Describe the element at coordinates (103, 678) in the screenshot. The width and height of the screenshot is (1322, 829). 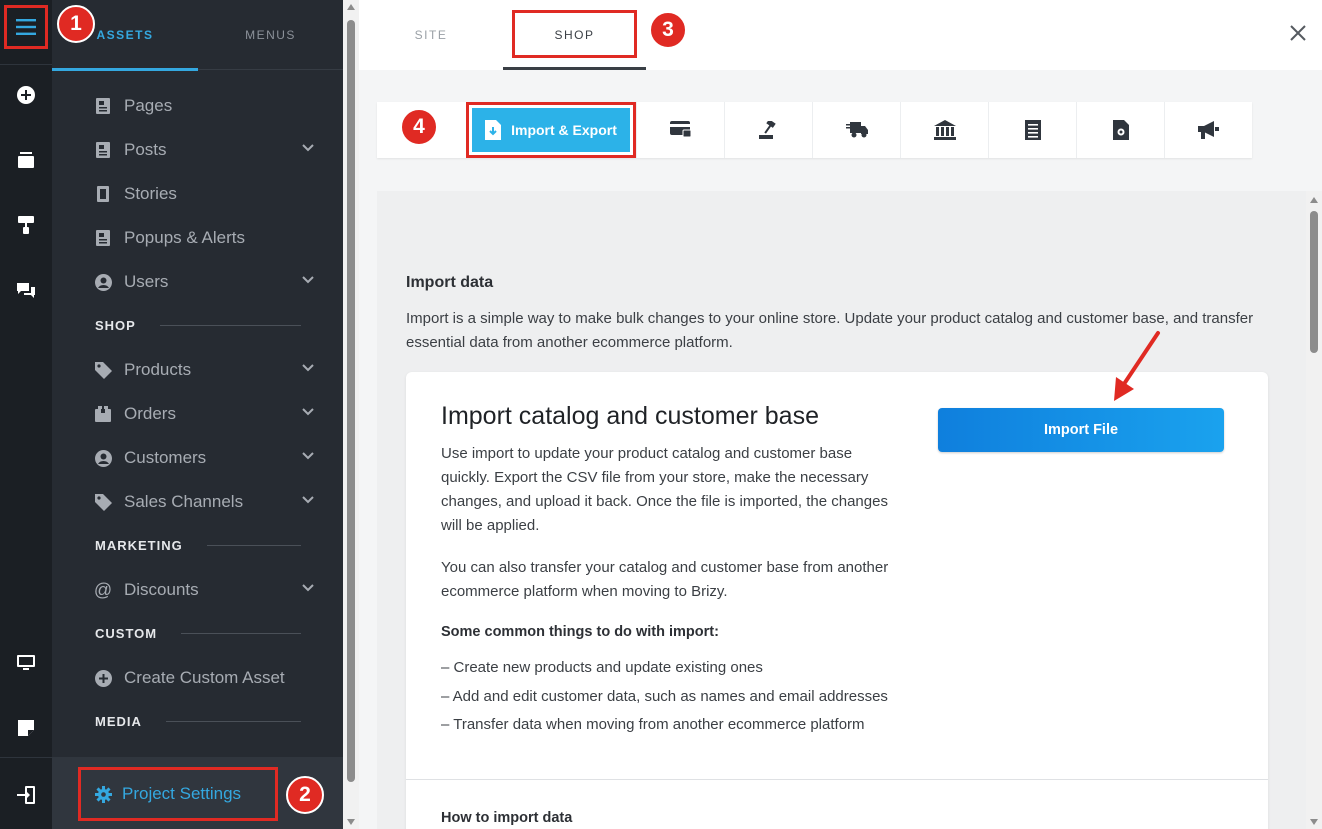
I see `plus-circle-icon` at that location.